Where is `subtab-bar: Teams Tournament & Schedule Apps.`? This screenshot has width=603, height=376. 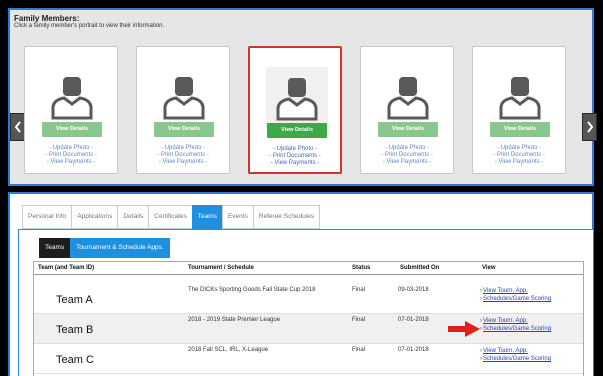
subtab-bar: Teams Tournament & Schedule Apps. is located at coordinates (104, 248).